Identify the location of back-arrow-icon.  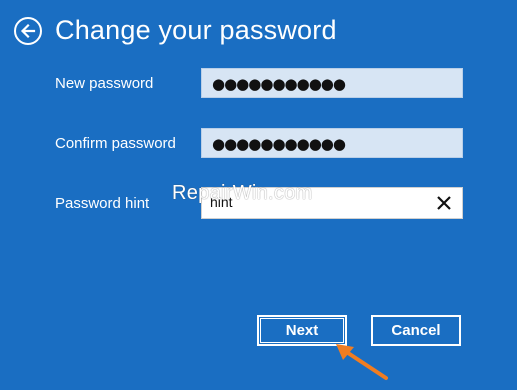
(28, 31).